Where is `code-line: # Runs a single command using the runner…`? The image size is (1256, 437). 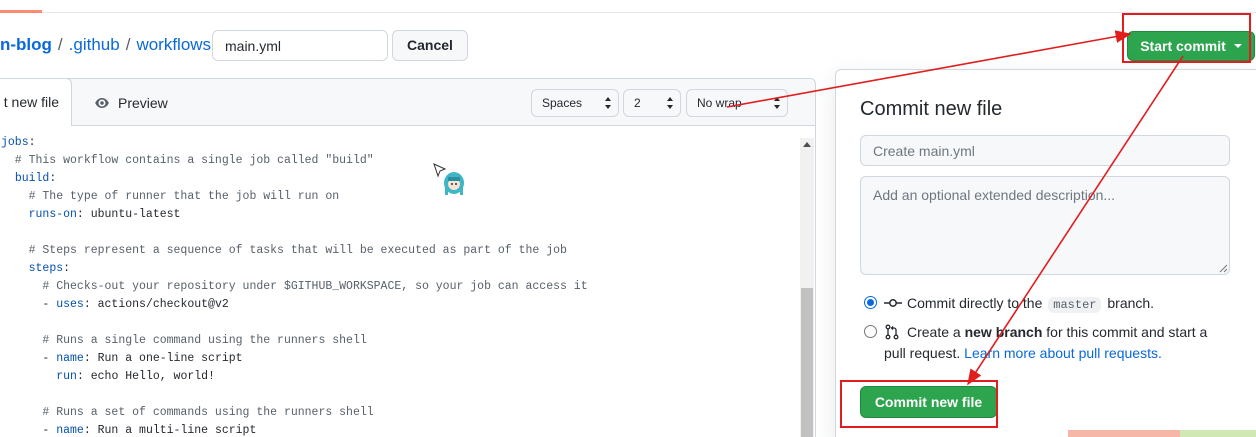 code-line: # Runs a single command using the runner… is located at coordinates (184, 340).